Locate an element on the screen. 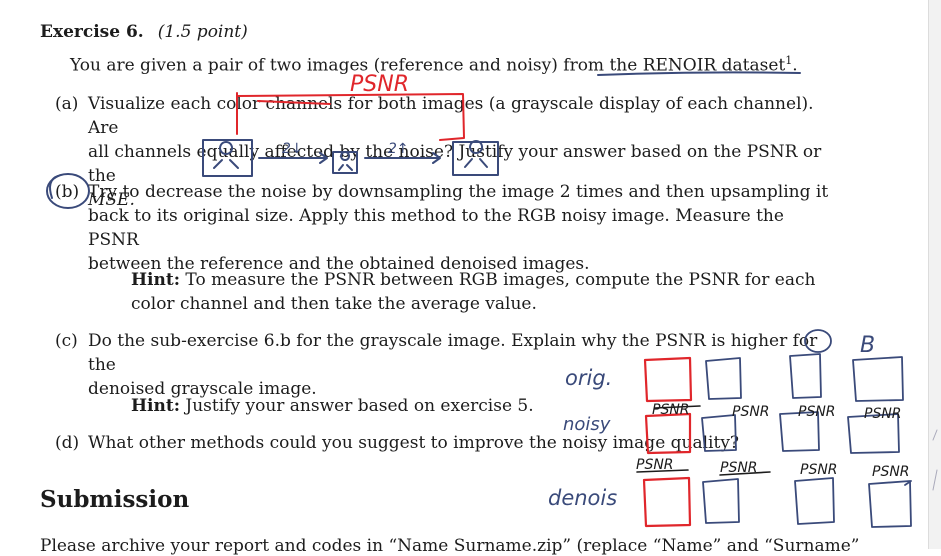 Image resolution: width=941 pixels, height=556 pixels. submission-heading: Submission is located at coordinates (115, 499).